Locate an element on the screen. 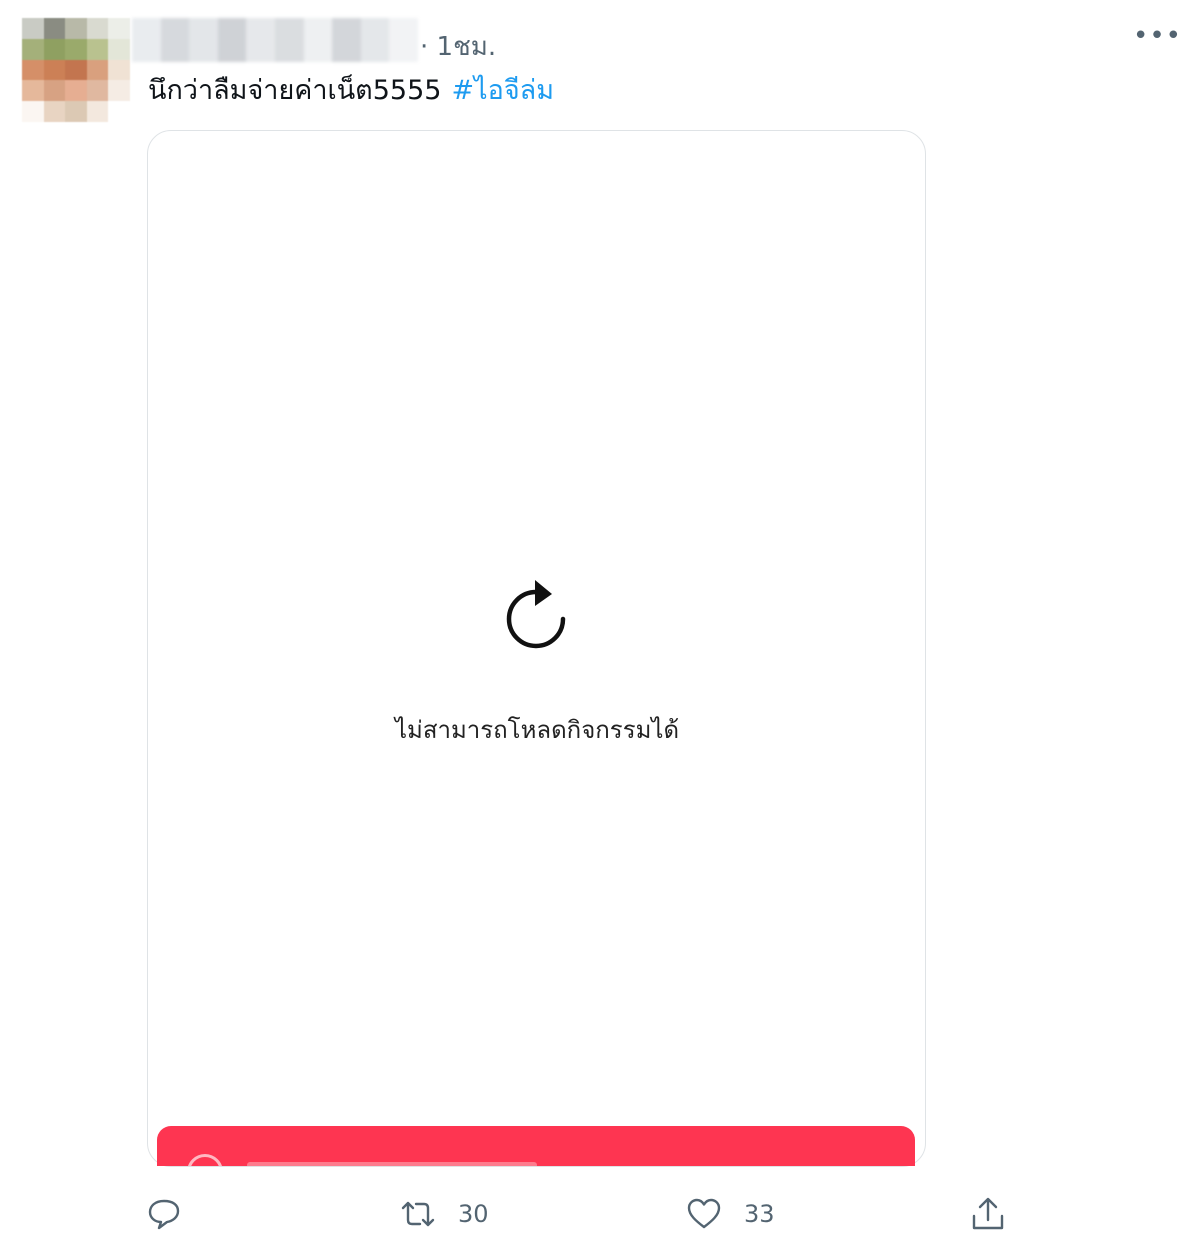 The image size is (1200, 1249). embed-action-bar is located at coordinates (536, 1146).